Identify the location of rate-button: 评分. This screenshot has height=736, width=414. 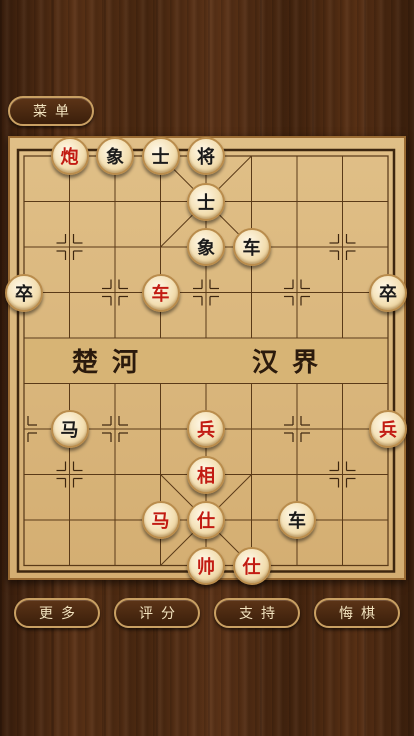
(157, 613).